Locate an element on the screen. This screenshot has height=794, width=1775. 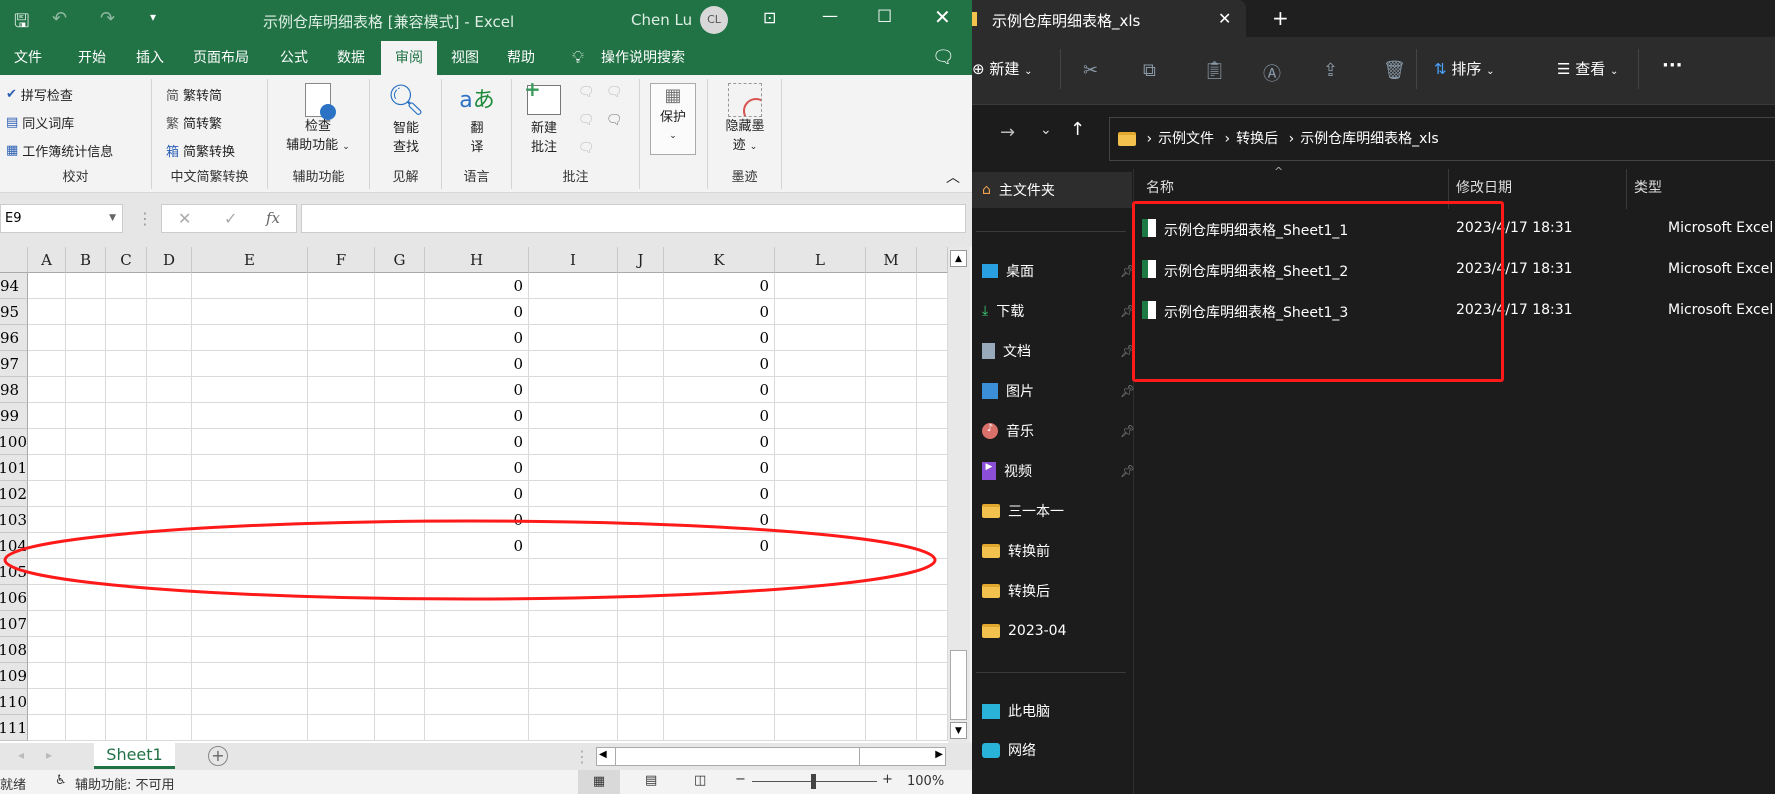
translate-button: aあ 翻 译 is located at coordinates (477, 120).